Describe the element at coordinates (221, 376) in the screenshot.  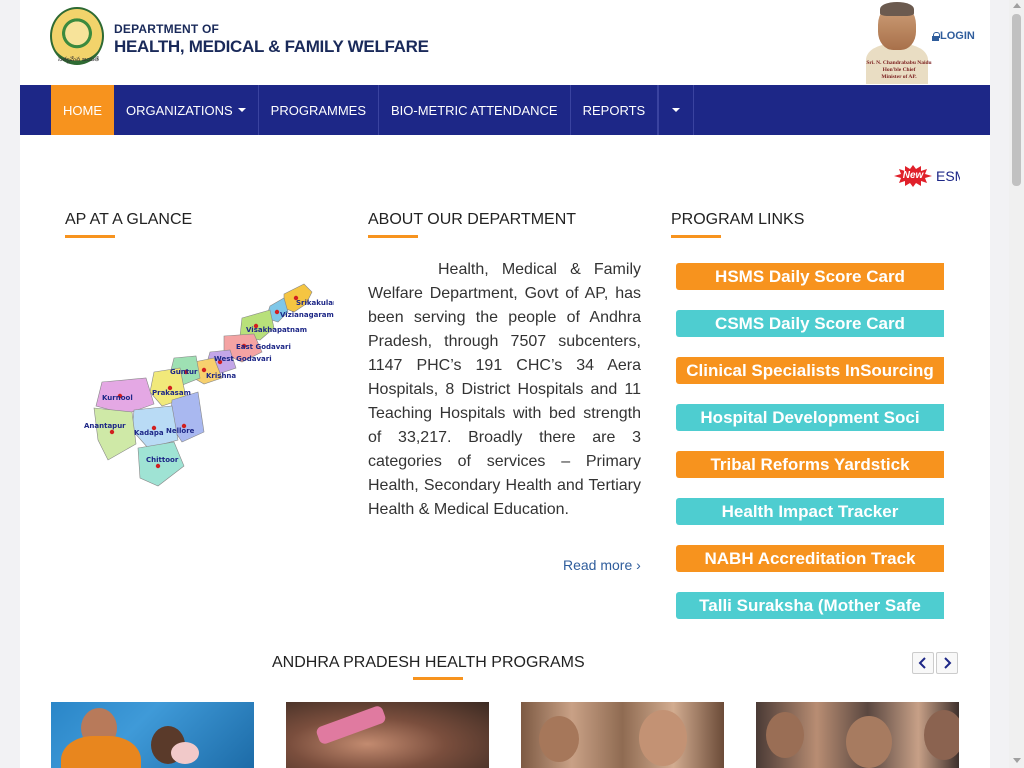
I see `map-label-krishna: Krishna` at that location.